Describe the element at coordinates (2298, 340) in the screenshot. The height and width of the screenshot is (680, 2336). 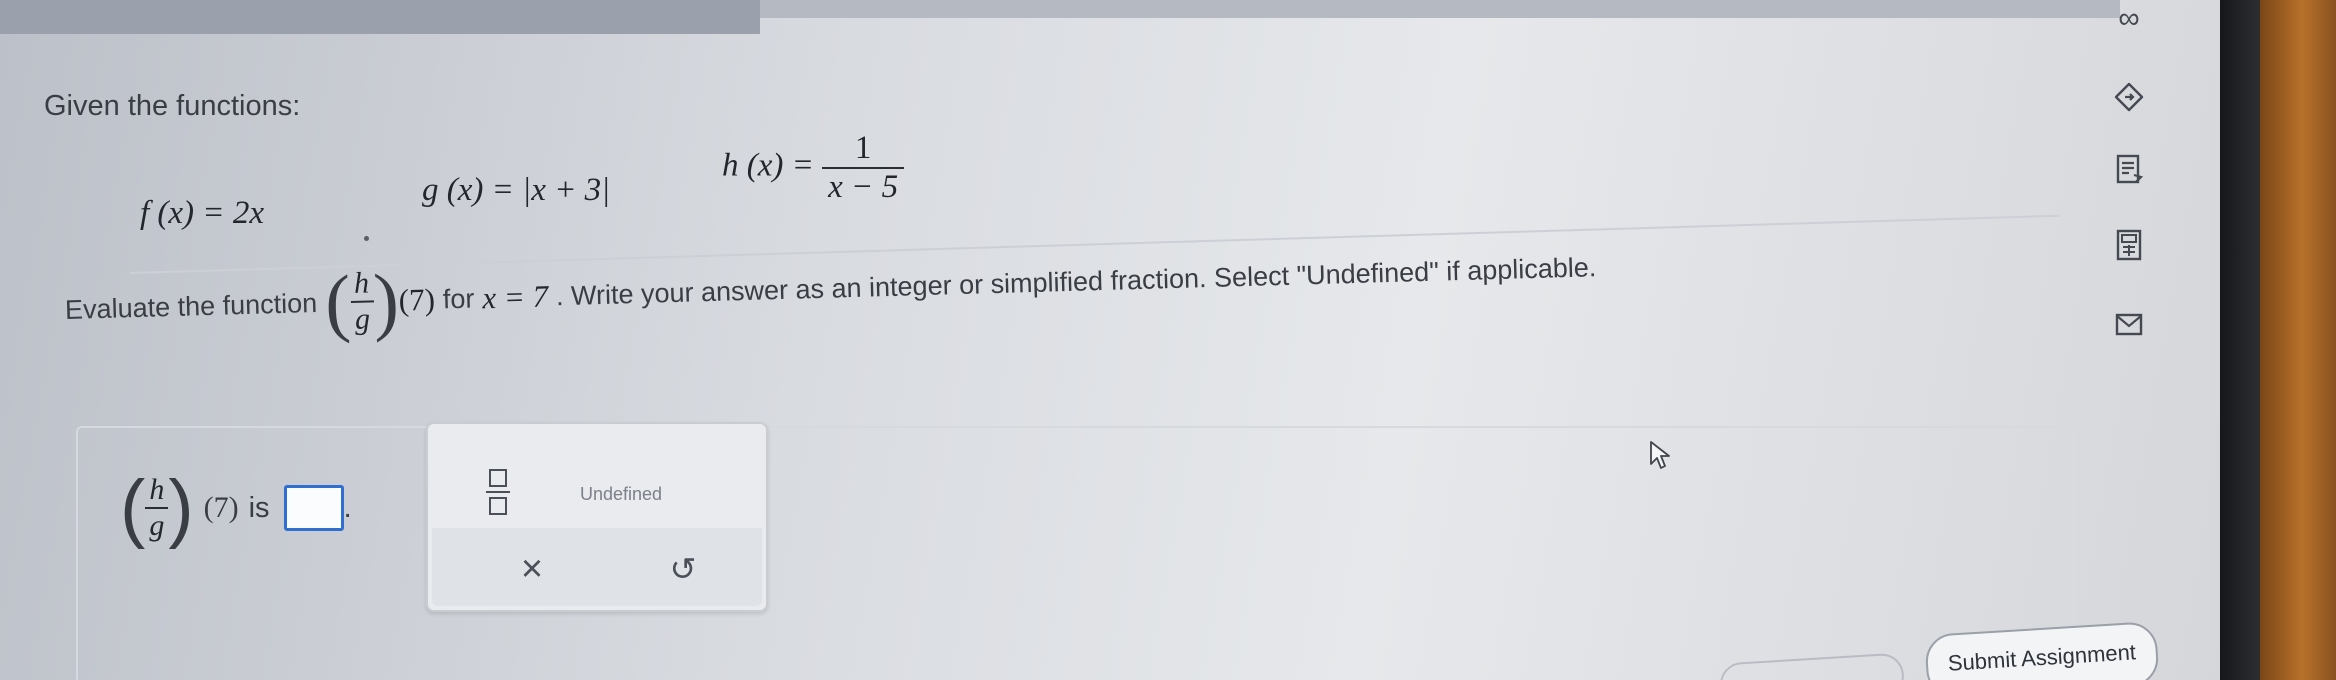
I see `background-desk` at that location.